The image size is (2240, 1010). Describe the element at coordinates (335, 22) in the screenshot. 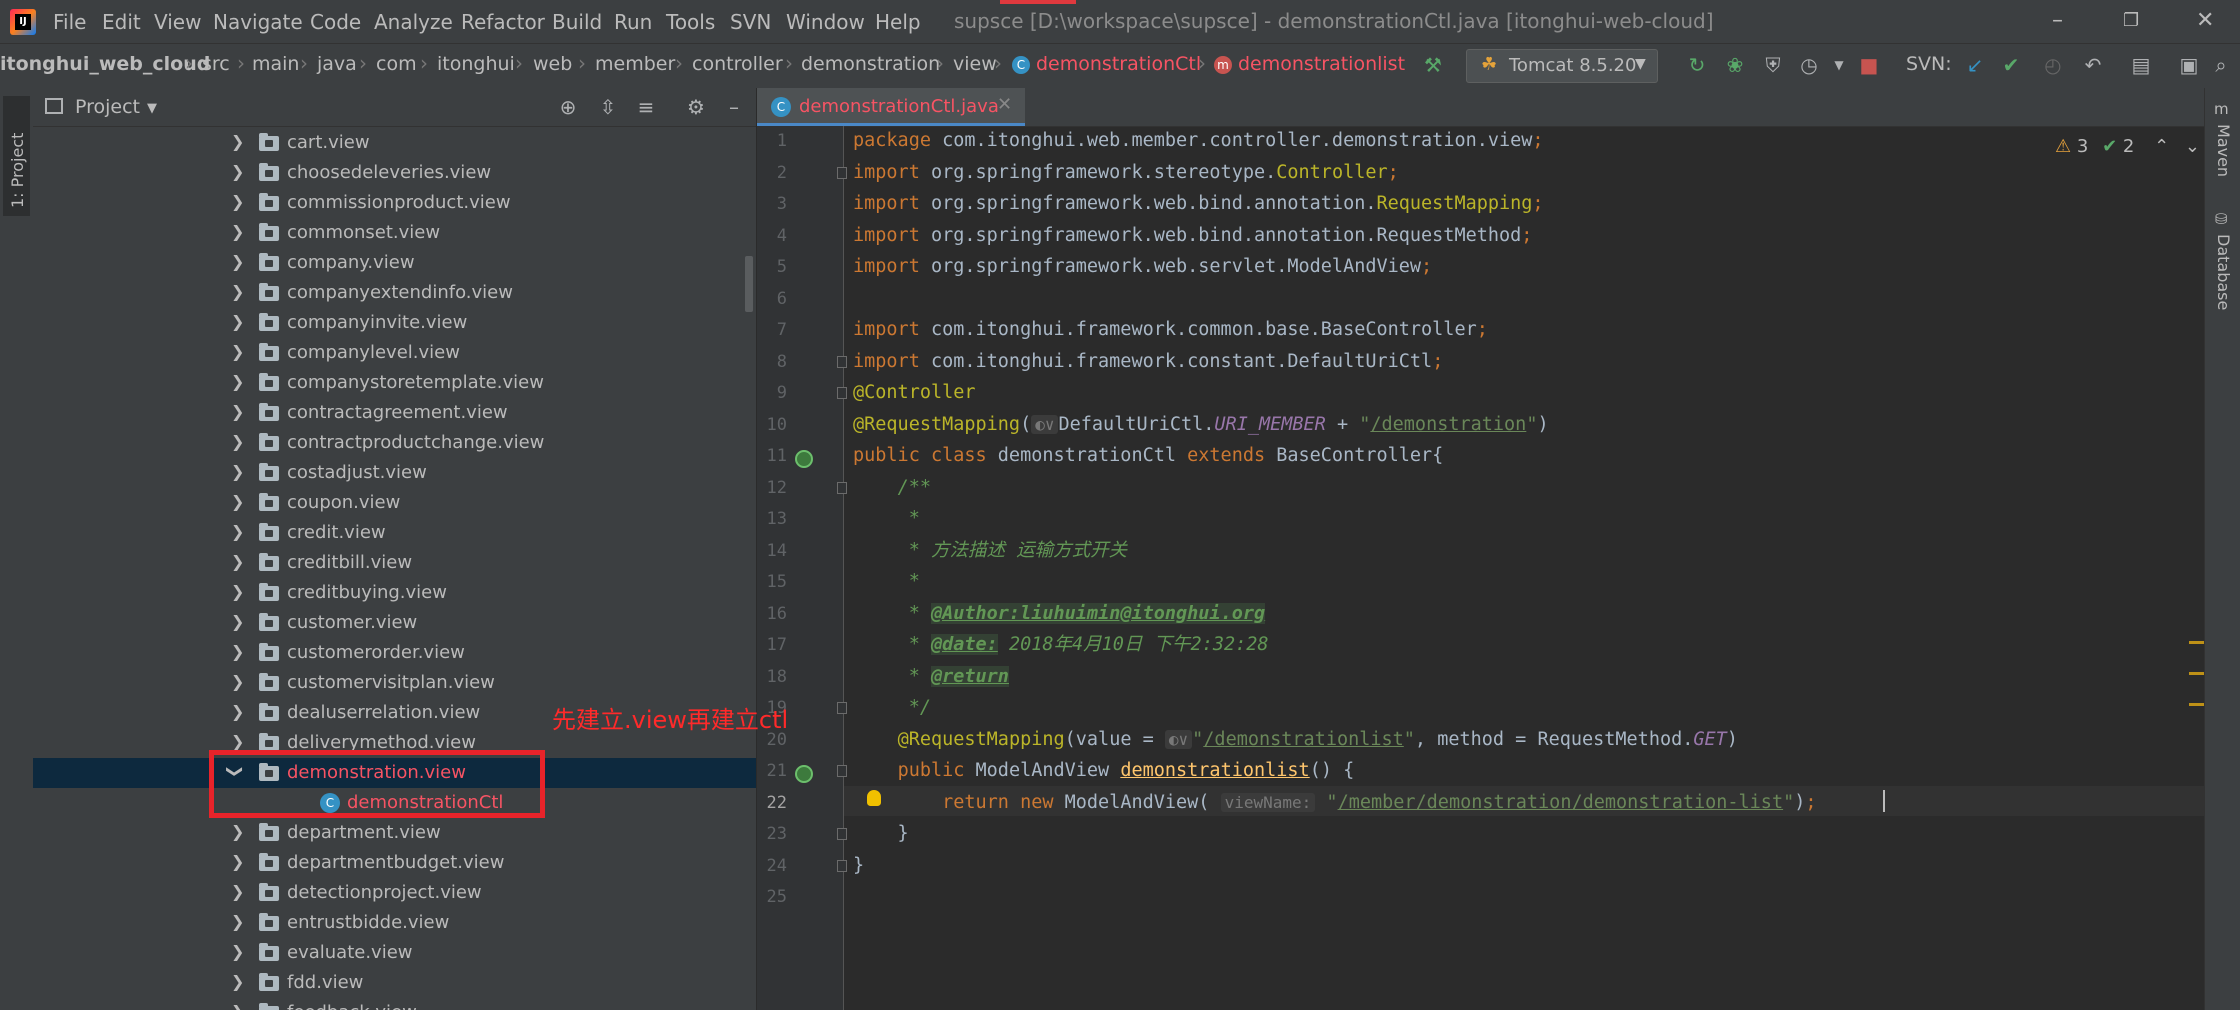

I see `menu-code: Code` at that location.